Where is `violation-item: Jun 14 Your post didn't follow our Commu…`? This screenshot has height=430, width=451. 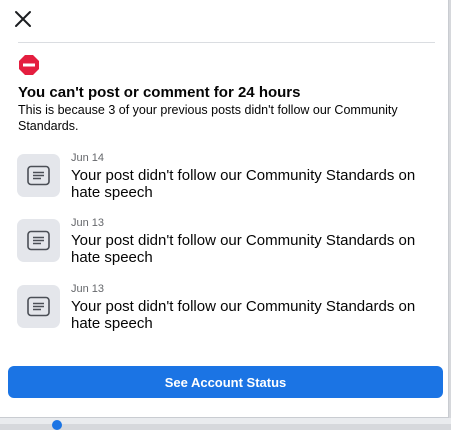
violation-item: Jun 14 Your post didn't follow our Commu… is located at coordinates (227, 182).